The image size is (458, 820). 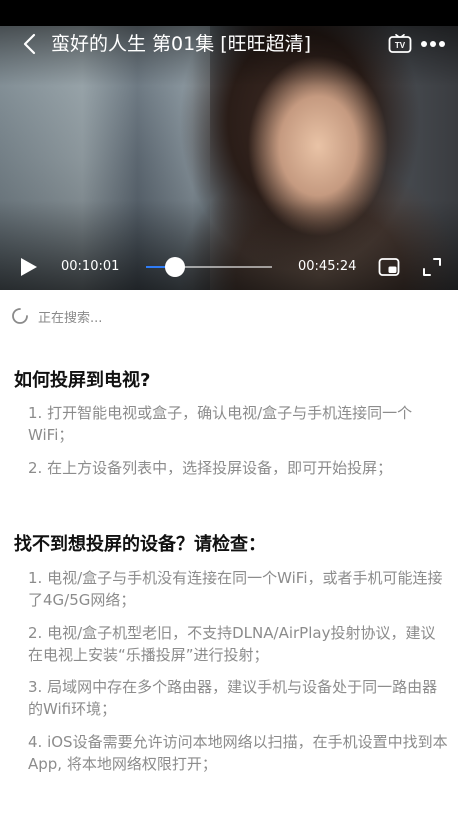 I want to click on tv-cast-button: TV, so click(x=400, y=44).